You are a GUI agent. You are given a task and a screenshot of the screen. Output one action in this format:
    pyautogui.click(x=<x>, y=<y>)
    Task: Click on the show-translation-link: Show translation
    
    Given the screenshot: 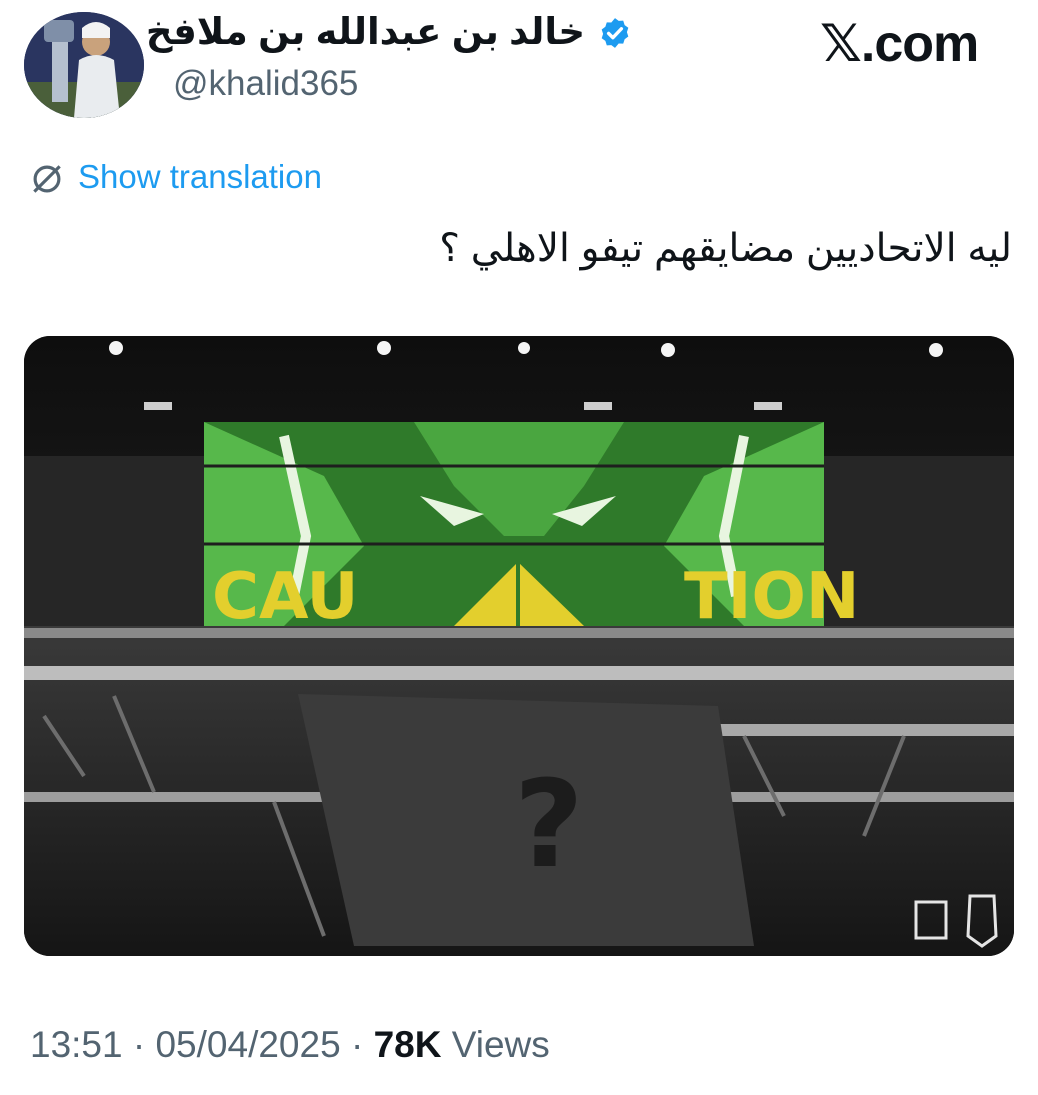 What is the action you would take?
    pyautogui.click(x=200, y=177)
    